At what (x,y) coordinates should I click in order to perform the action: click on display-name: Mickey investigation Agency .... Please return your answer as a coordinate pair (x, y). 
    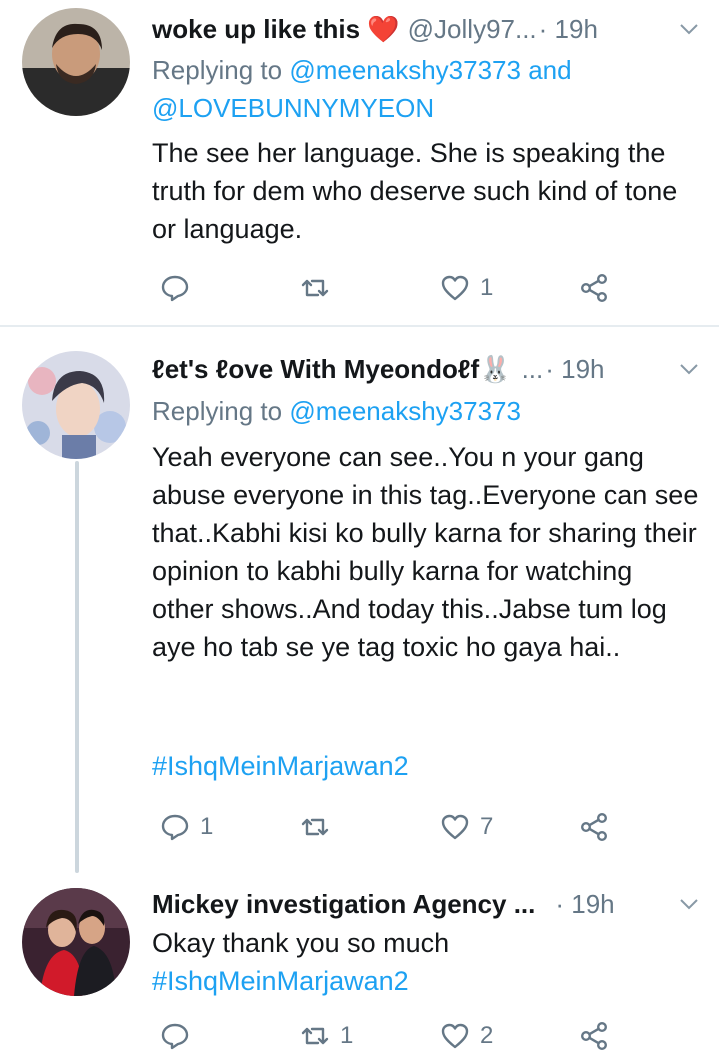
    Looking at the image, I should click on (343, 904).